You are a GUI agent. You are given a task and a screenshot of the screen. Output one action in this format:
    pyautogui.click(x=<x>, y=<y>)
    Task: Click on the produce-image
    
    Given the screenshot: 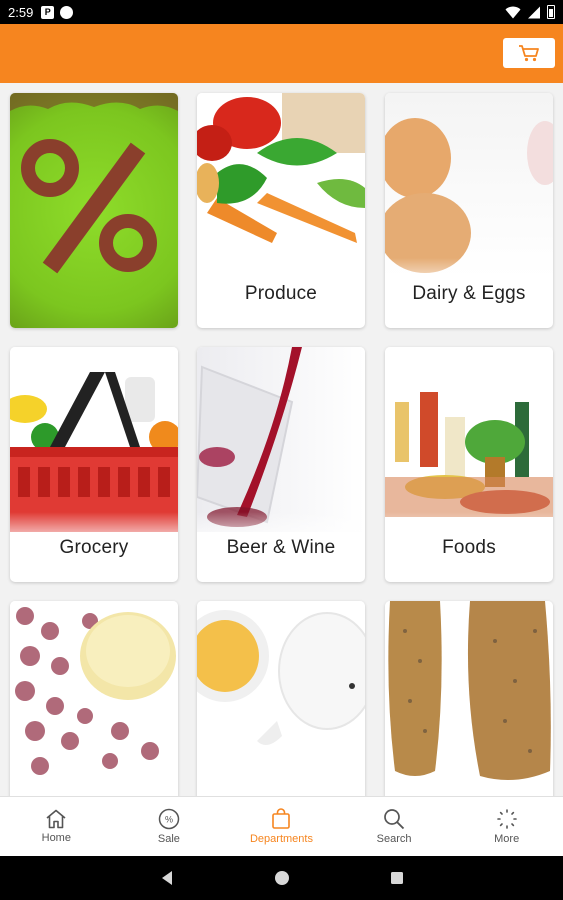 What is the action you would take?
    pyautogui.click(x=281, y=185)
    